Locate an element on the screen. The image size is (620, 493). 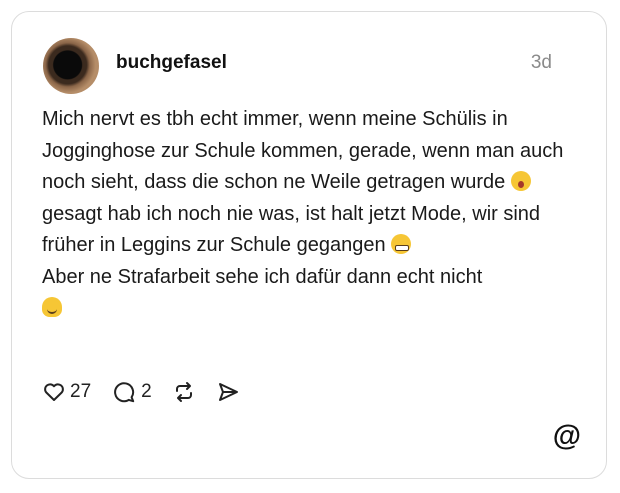
repost-icon is located at coordinates (183, 392).